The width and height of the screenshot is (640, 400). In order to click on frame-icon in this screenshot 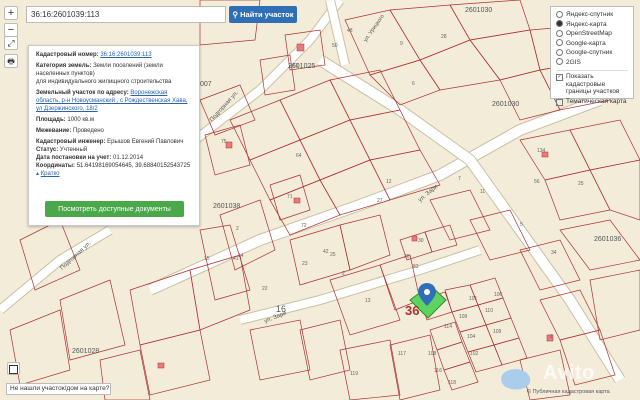, I will do `click(13, 369)`.